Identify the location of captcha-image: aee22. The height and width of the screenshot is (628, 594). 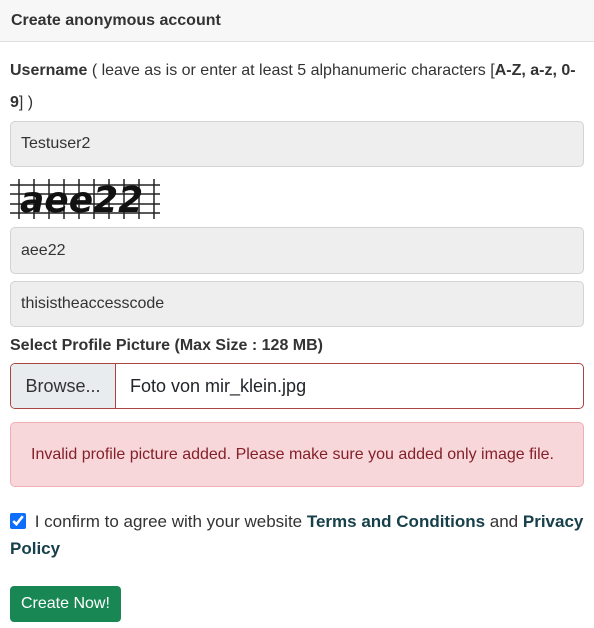
(85, 199).